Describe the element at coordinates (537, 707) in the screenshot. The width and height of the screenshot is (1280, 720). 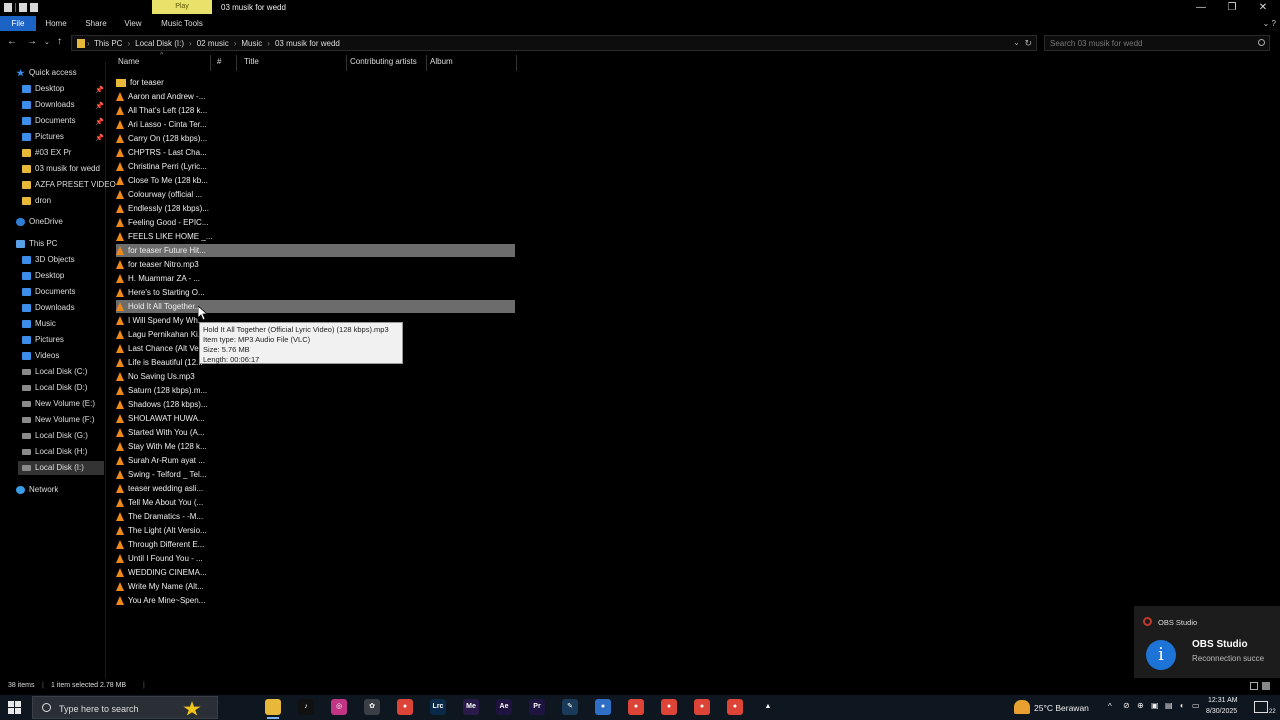
I see `premiere-pro-icon: Pr` at that location.